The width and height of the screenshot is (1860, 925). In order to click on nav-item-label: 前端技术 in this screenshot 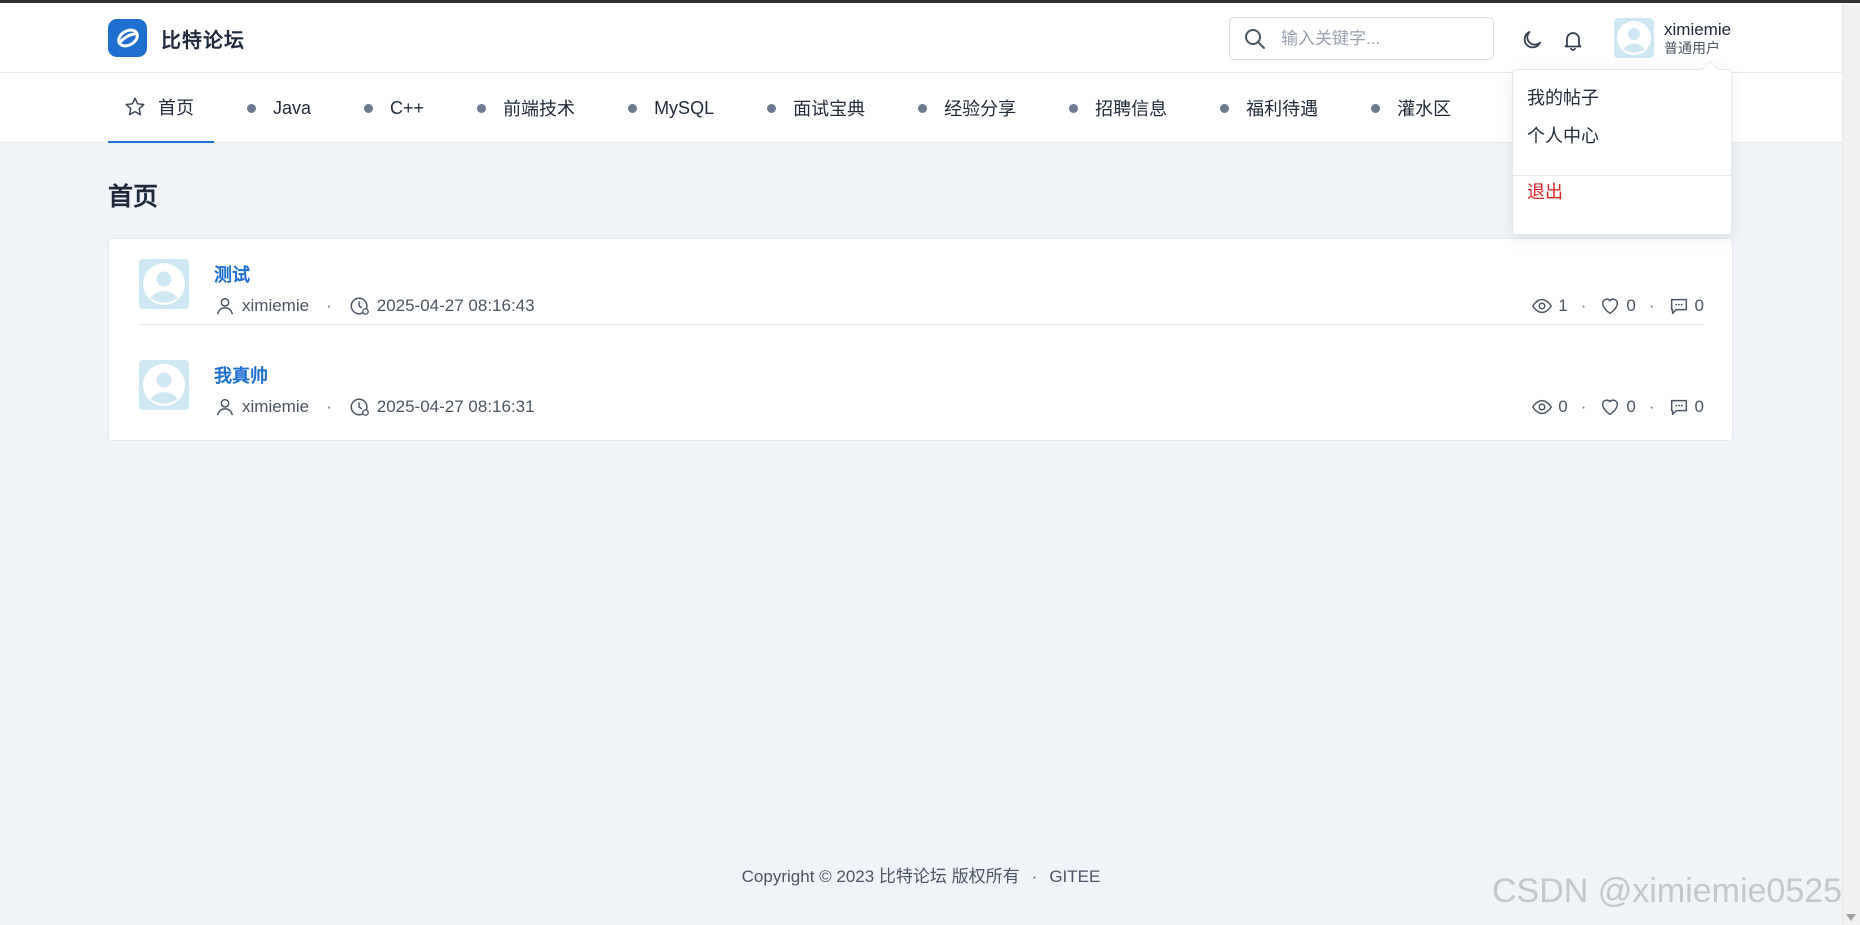, I will do `click(539, 109)`.